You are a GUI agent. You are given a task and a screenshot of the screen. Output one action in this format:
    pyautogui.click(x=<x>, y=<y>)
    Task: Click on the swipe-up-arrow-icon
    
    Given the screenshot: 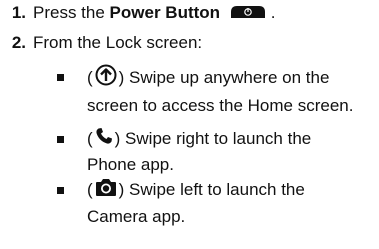 What is the action you would take?
    pyautogui.click(x=106, y=78)
    